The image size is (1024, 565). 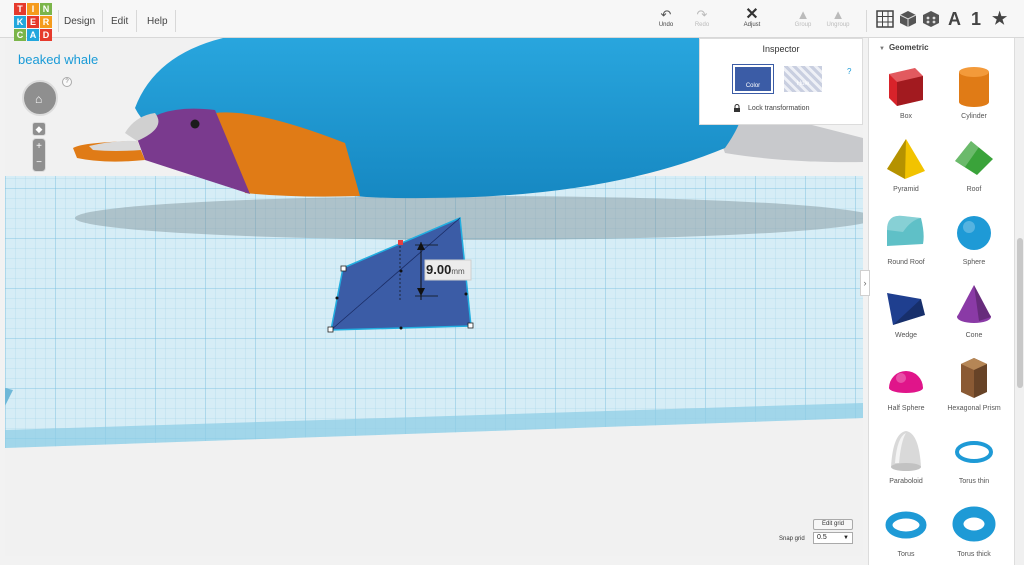 I want to click on logo-letter: E, so click(x=33, y=22).